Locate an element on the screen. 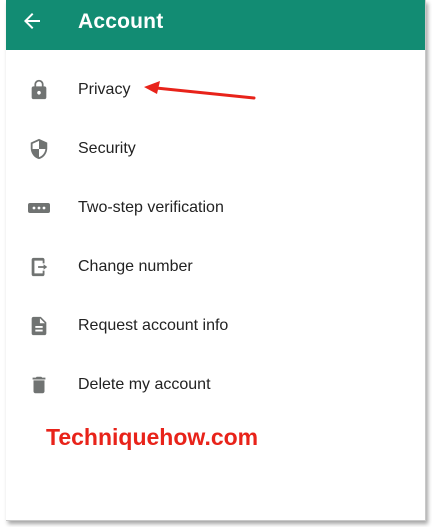 This screenshot has width=432, height=527. dots-icon is located at coordinates (39, 208).